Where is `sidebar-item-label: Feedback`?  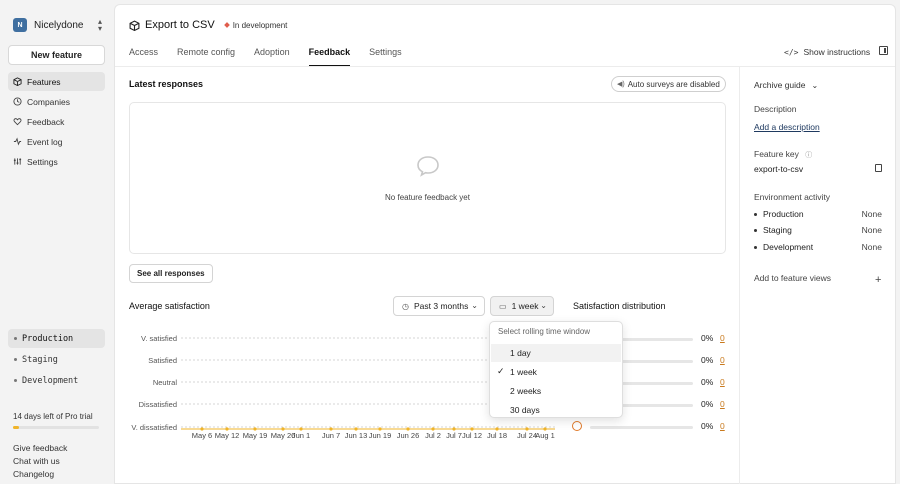 sidebar-item-label: Feedback is located at coordinates (46, 121).